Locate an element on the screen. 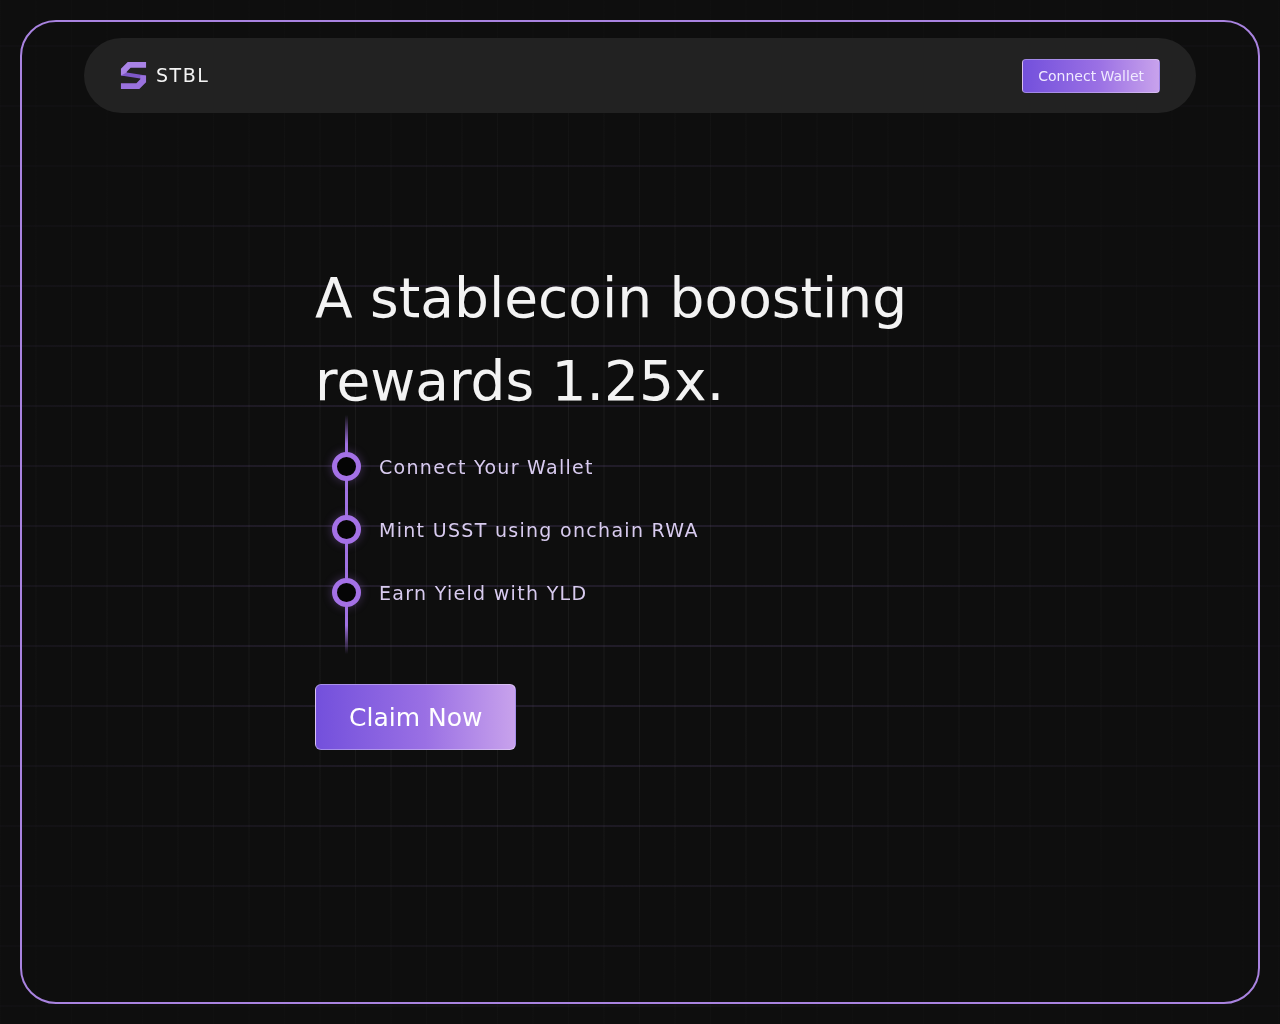 The image size is (1280, 1024). step-label: Earn Yield with YLD is located at coordinates (483, 592).